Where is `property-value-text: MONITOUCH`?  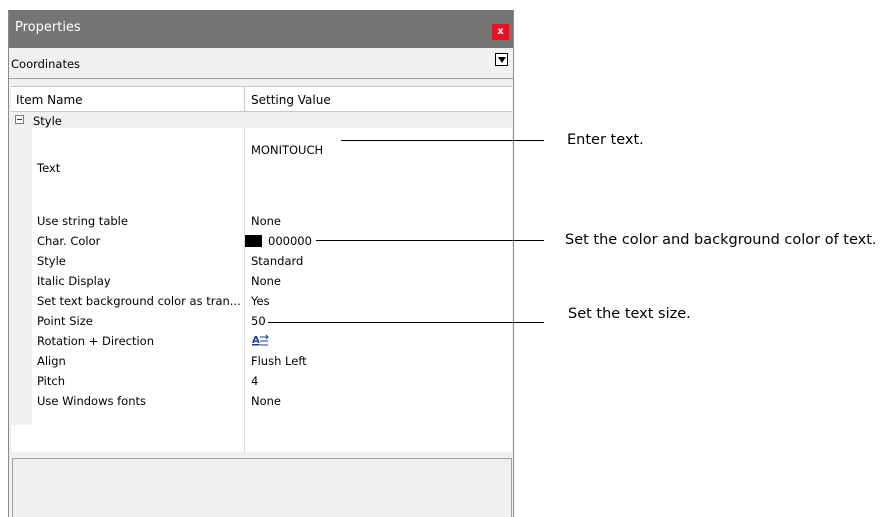
property-value-text: MONITOUCH is located at coordinates (287, 150).